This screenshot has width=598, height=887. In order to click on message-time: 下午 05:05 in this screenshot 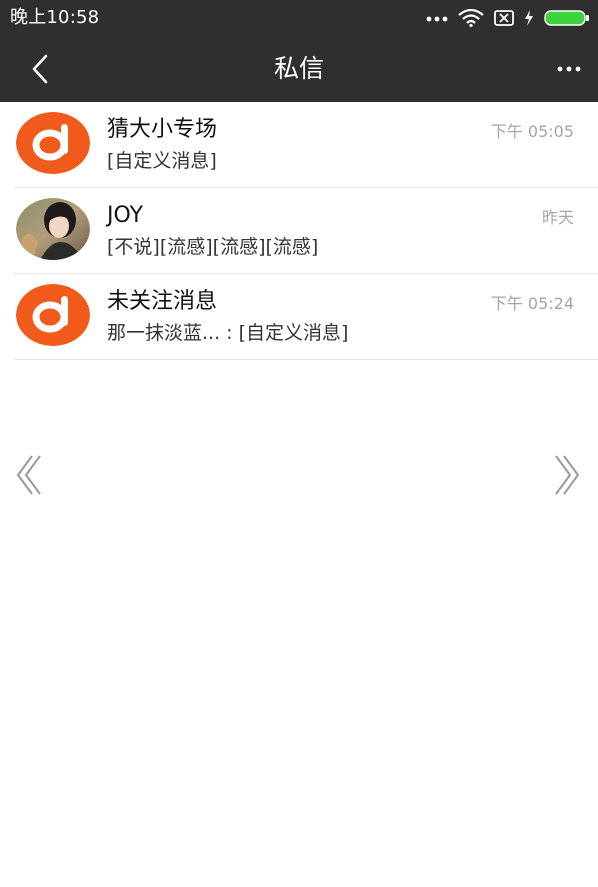, I will do `click(532, 131)`.